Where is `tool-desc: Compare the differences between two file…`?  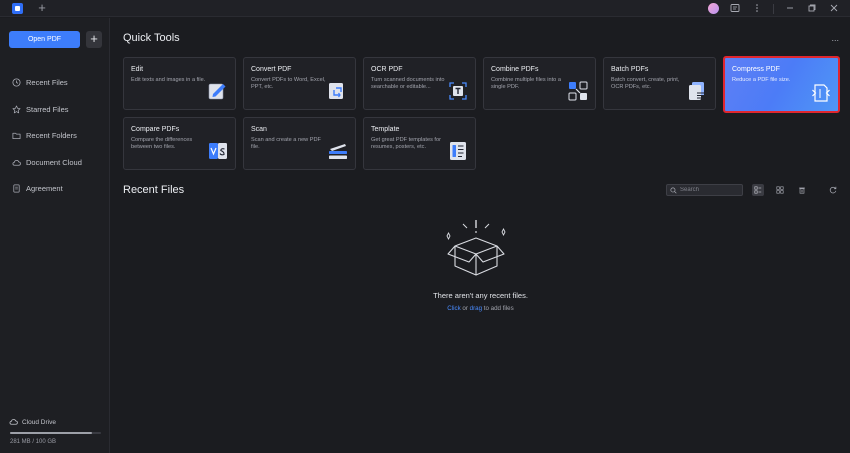
tool-desc: Compare the differences between two file… is located at coordinates (162, 143).